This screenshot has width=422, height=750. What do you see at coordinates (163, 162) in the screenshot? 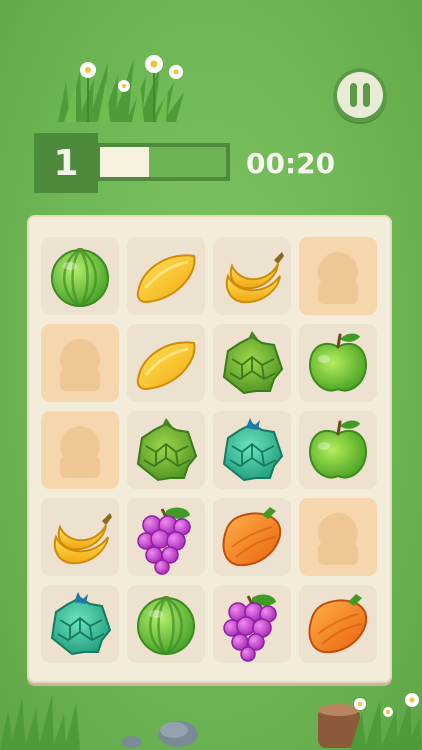
I see `progress-bar` at bounding box center [163, 162].